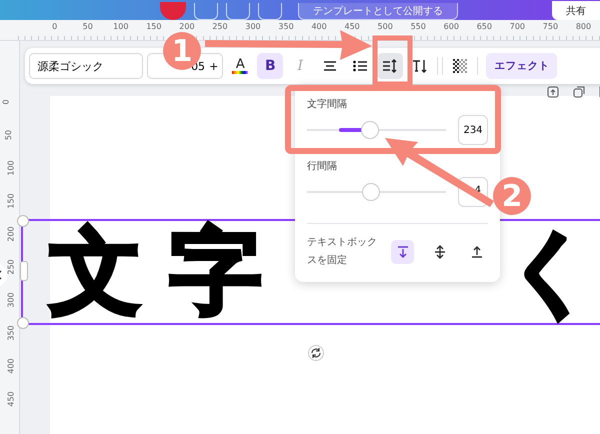 This screenshot has width=600, height=434. What do you see at coordinates (579, 92) in the screenshot?
I see `duplicate-icon` at bounding box center [579, 92].